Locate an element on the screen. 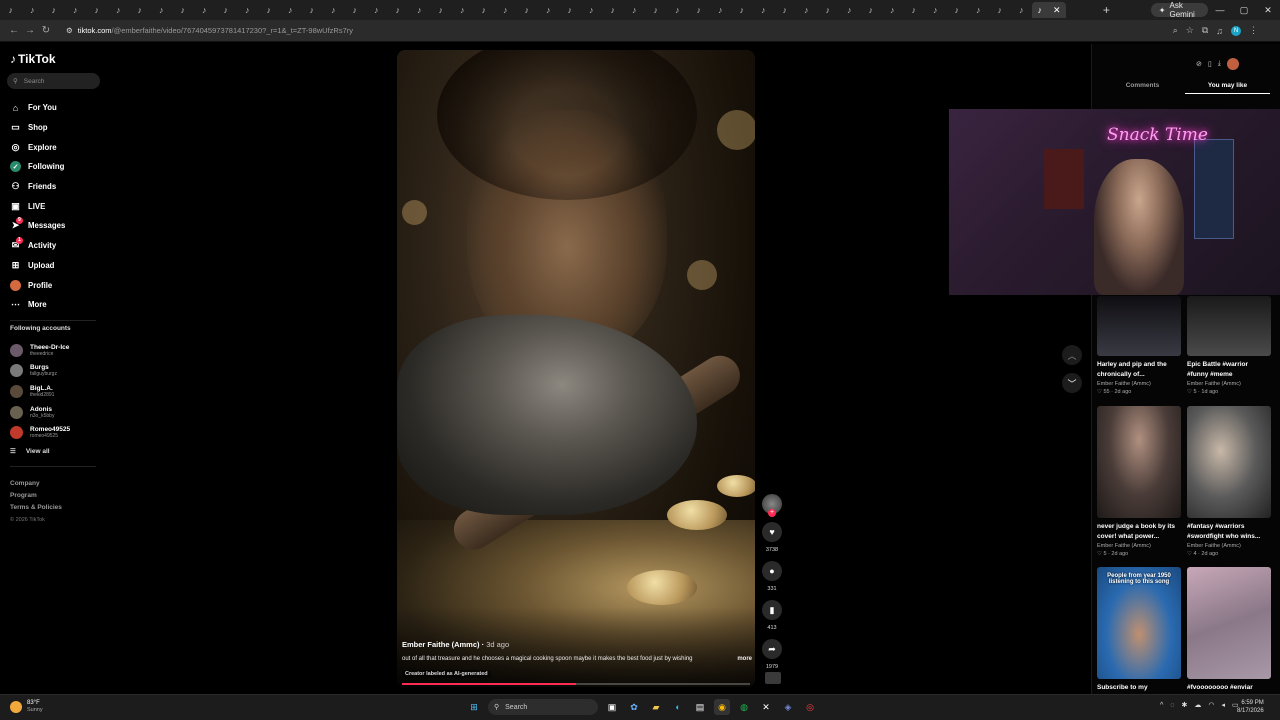 This screenshot has width=1280, height=720. site-info-icon: ⚙ is located at coordinates (69, 30).